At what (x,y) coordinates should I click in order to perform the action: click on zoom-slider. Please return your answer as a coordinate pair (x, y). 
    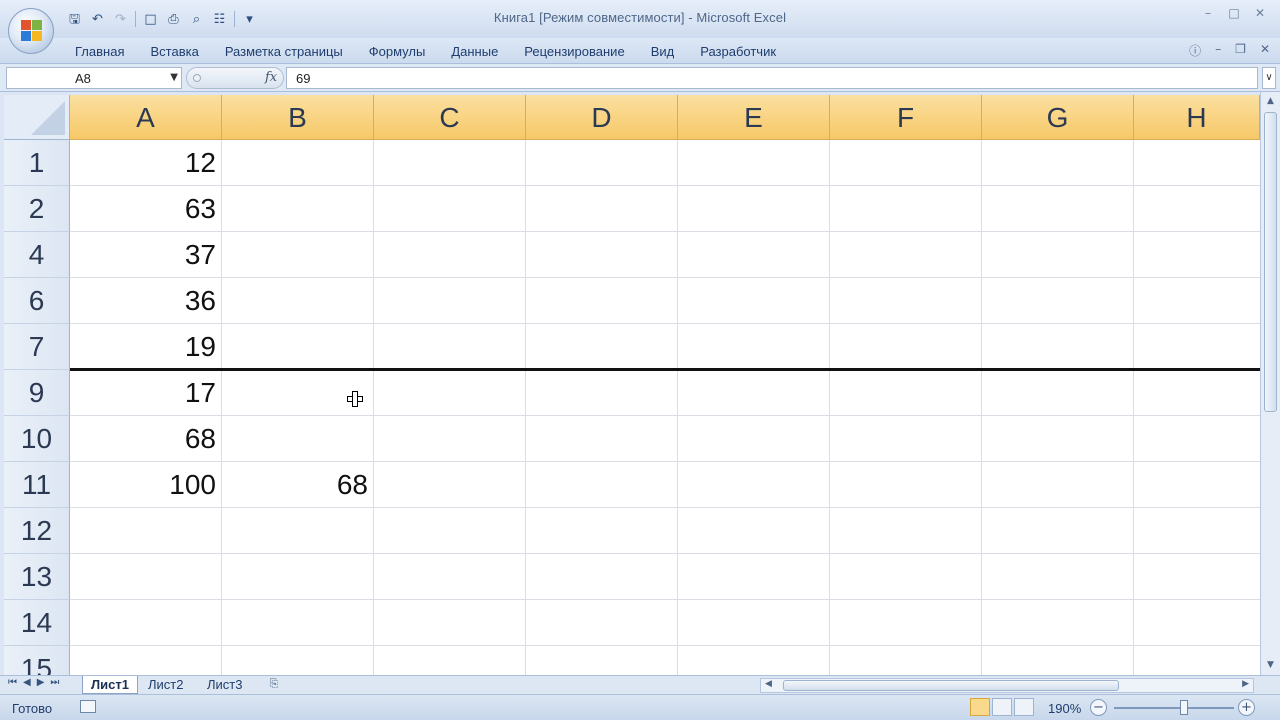
    Looking at the image, I should click on (1174, 708).